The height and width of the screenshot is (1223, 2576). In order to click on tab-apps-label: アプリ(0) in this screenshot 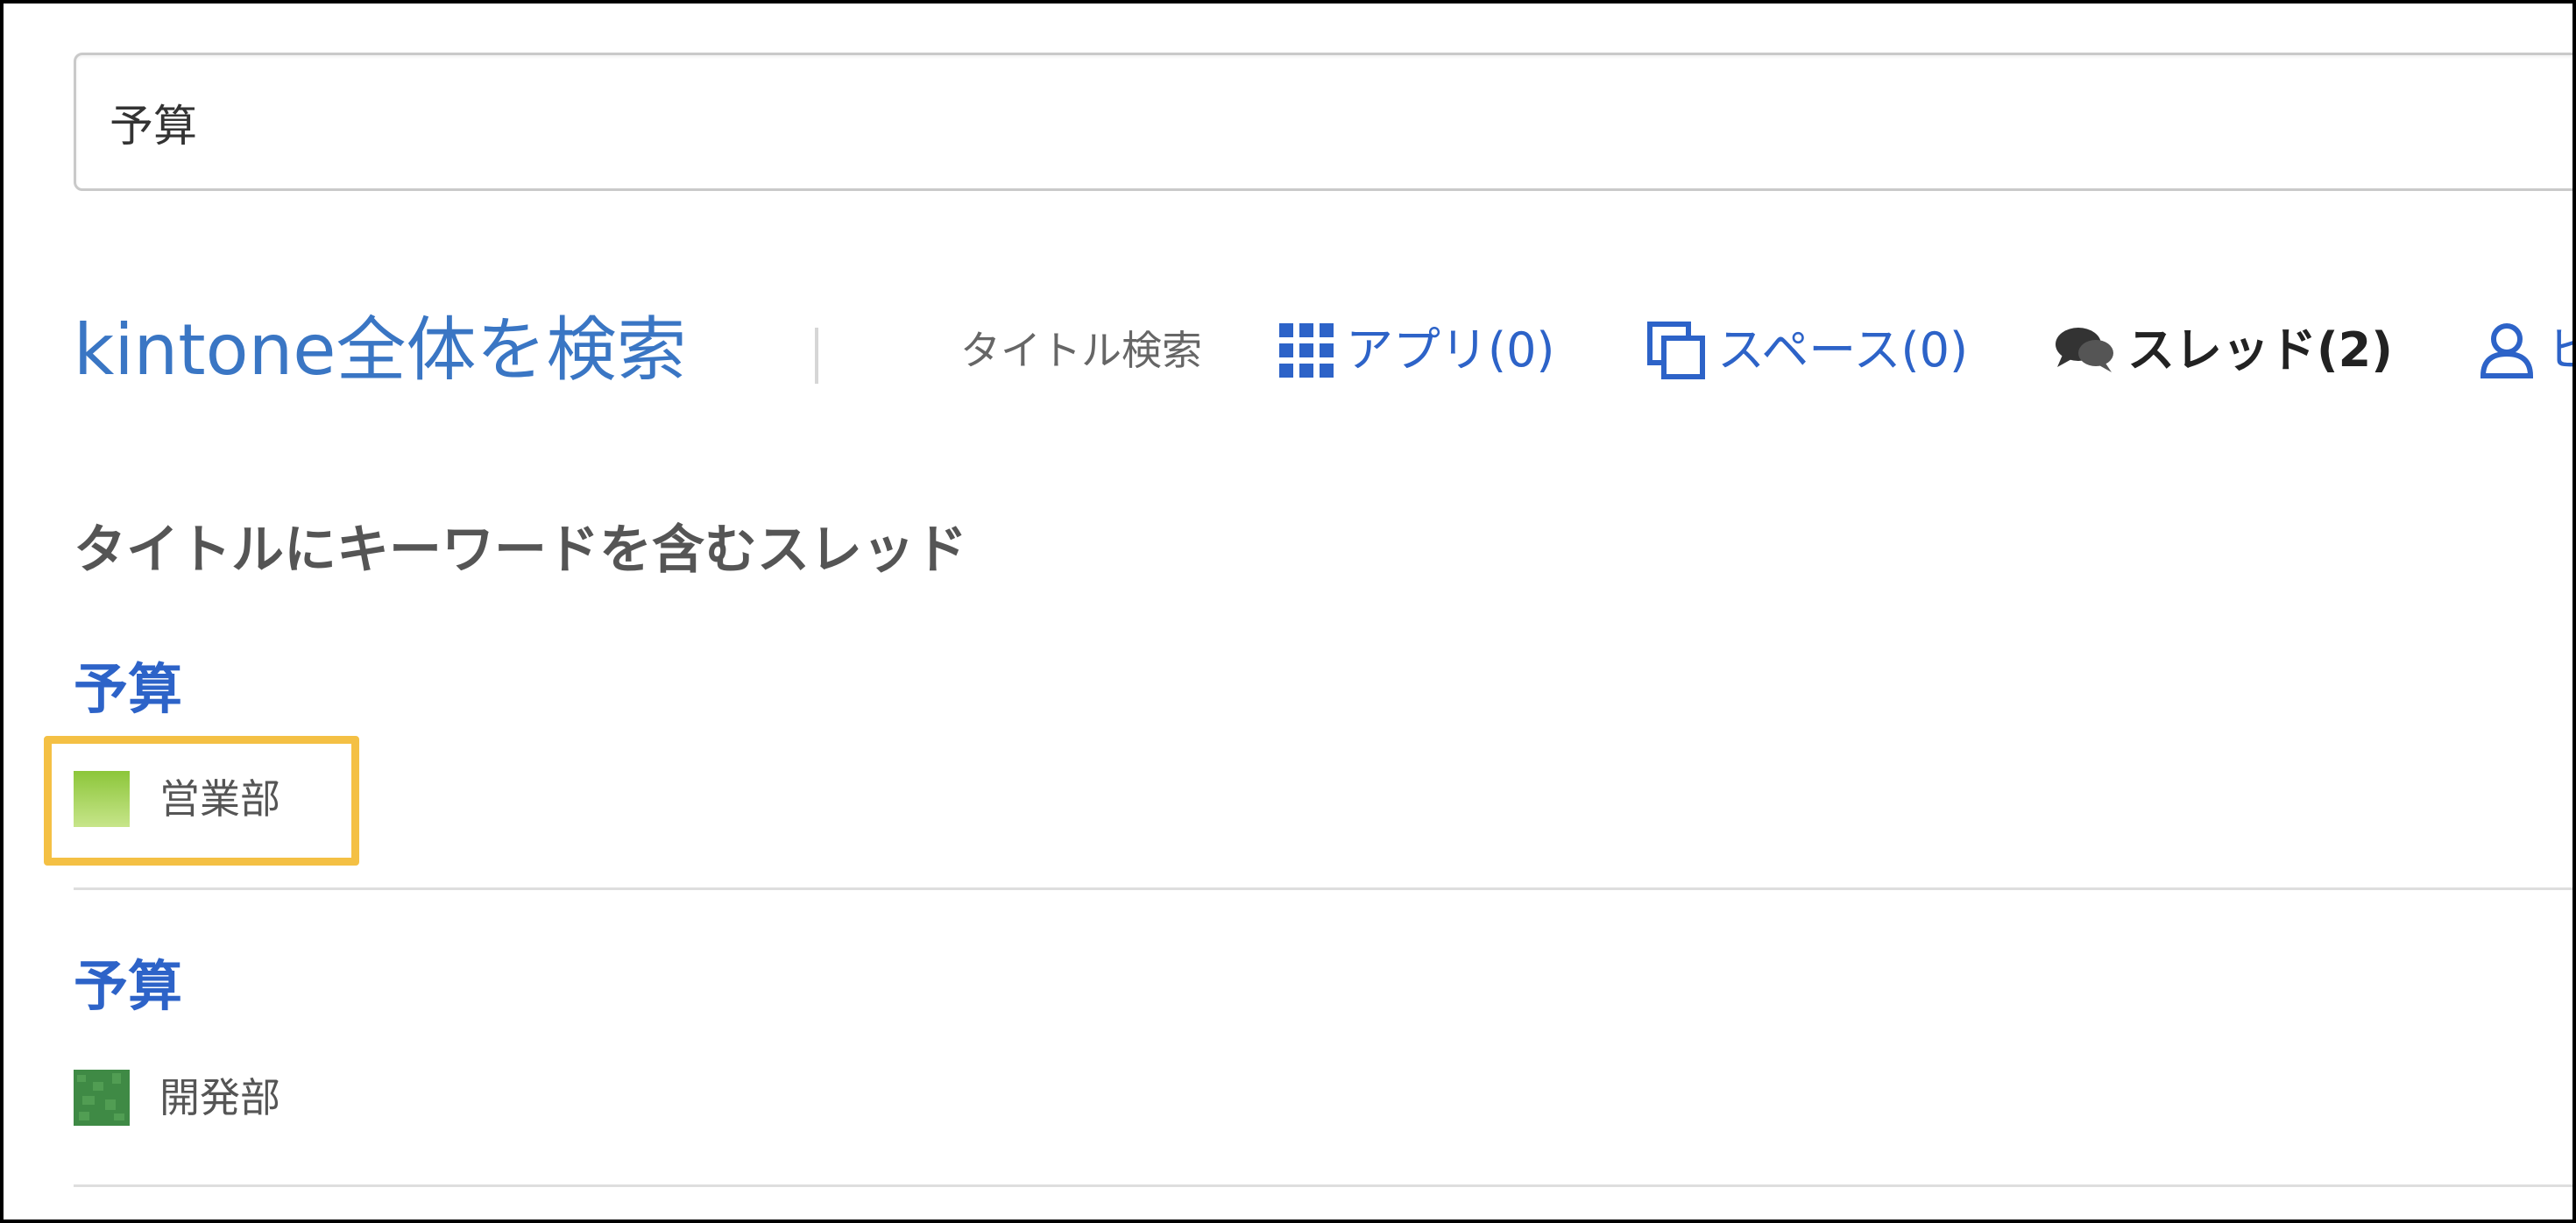, I will do `click(1450, 350)`.